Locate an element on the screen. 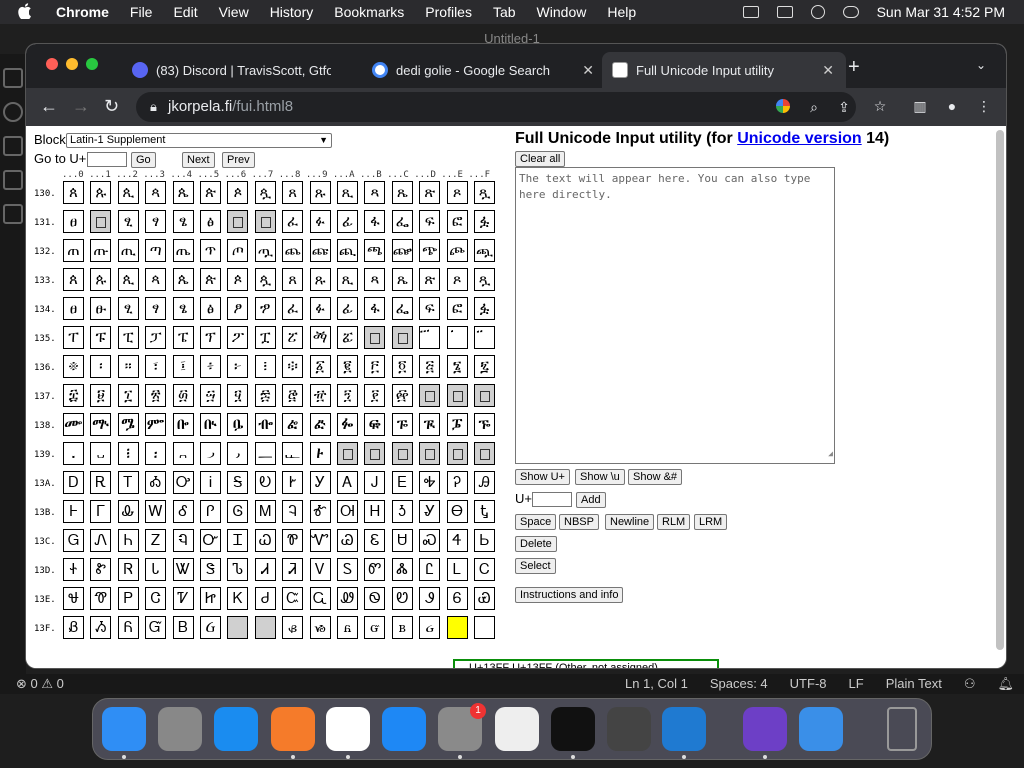  character-cell: ፄ is located at coordinates (183, 221).